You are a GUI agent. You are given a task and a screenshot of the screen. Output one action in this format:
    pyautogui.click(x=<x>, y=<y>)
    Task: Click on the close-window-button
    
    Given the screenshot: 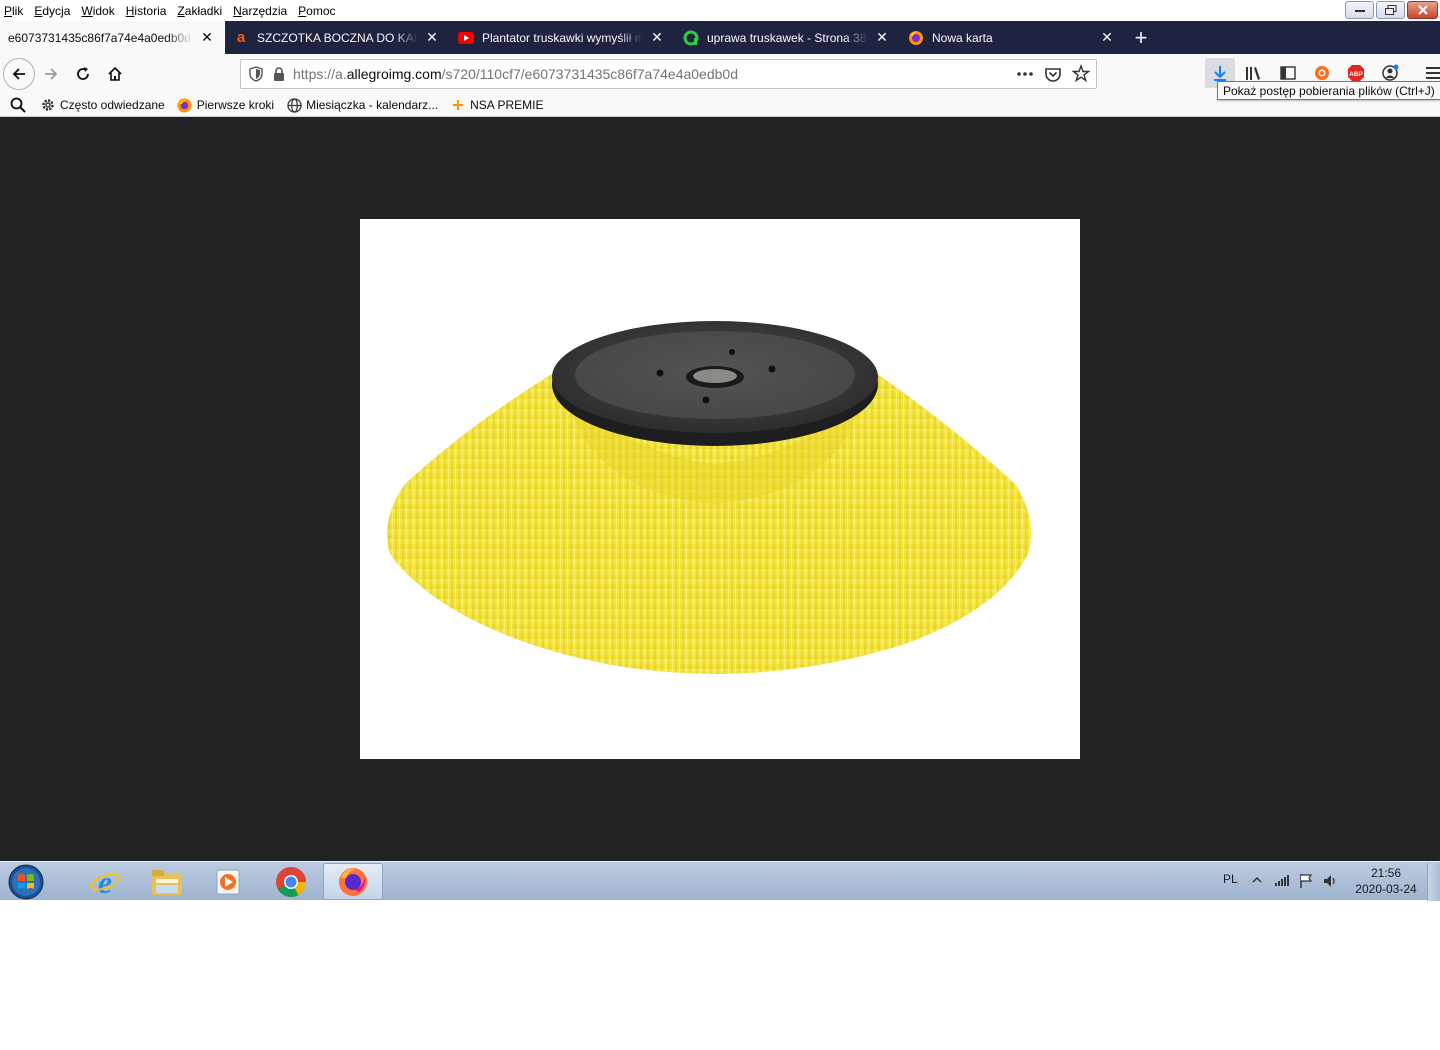 What is the action you would take?
    pyautogui.click(x=1422, y=10)
    